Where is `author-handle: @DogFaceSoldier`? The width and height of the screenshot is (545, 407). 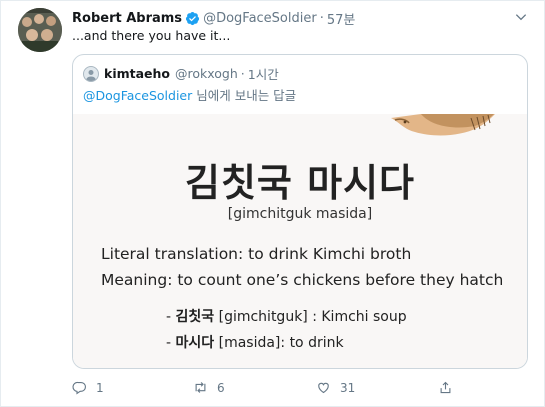
author-handle: @DogFaceSoldier is located at coordinates (260, 18).